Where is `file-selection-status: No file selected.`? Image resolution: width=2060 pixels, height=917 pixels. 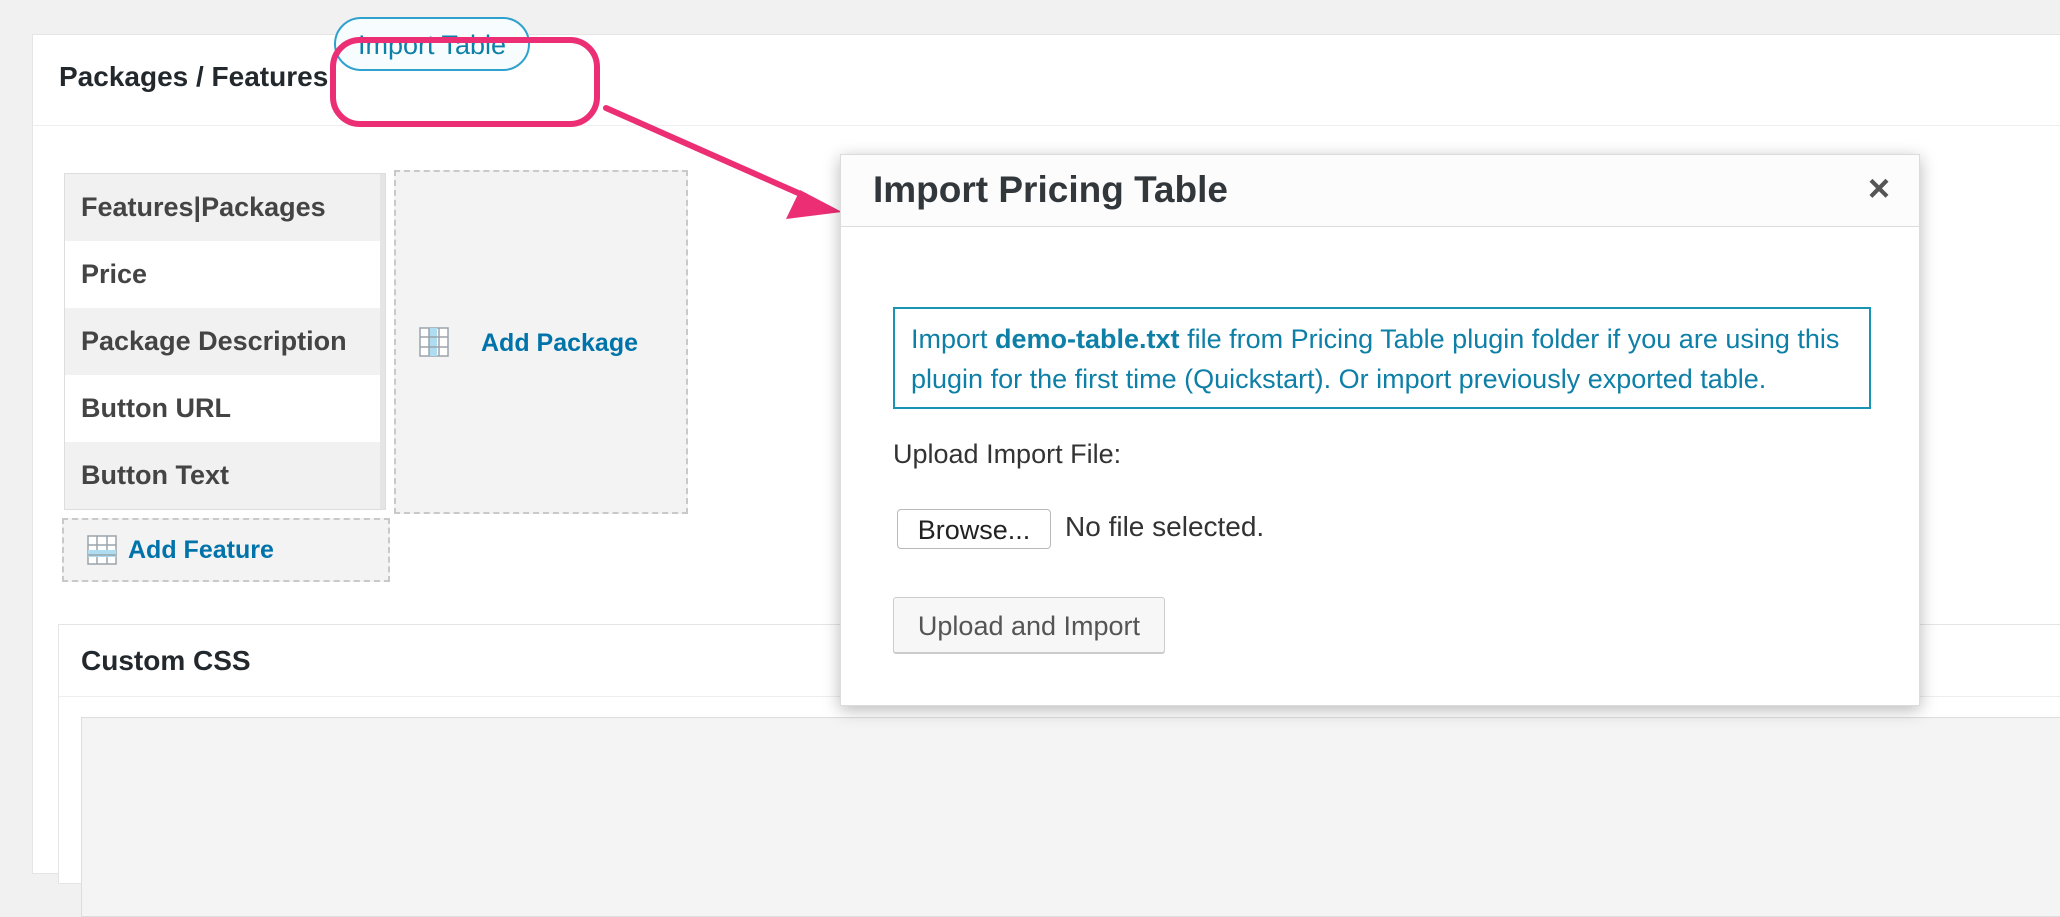 file-selection-status: No file selected. is located at coordinates (1165, 526).